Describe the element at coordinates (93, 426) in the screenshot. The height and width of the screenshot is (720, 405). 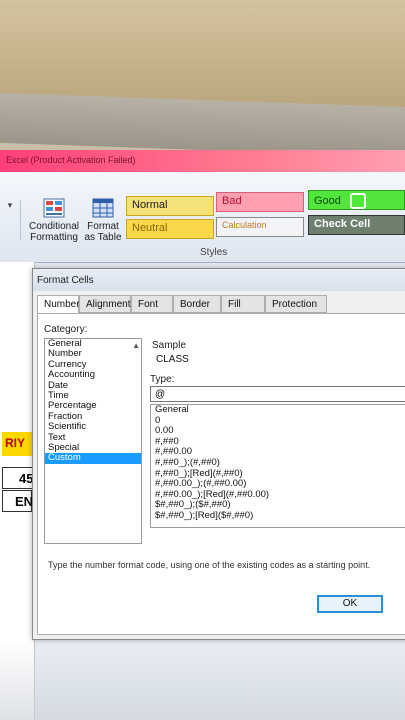
I see `category-item: Scientific` at that location.